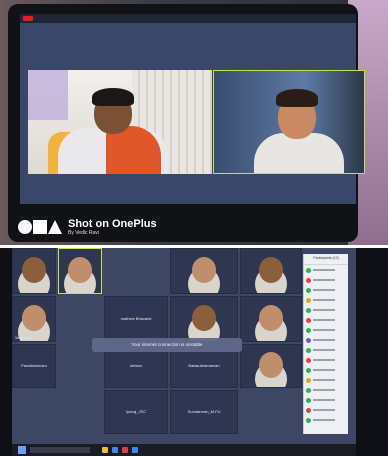  What do you see at coordinates (83, 233) in the screenshot?
I see `watermark-byline: By Vedic Ravi` at bounding box center [83, 233].